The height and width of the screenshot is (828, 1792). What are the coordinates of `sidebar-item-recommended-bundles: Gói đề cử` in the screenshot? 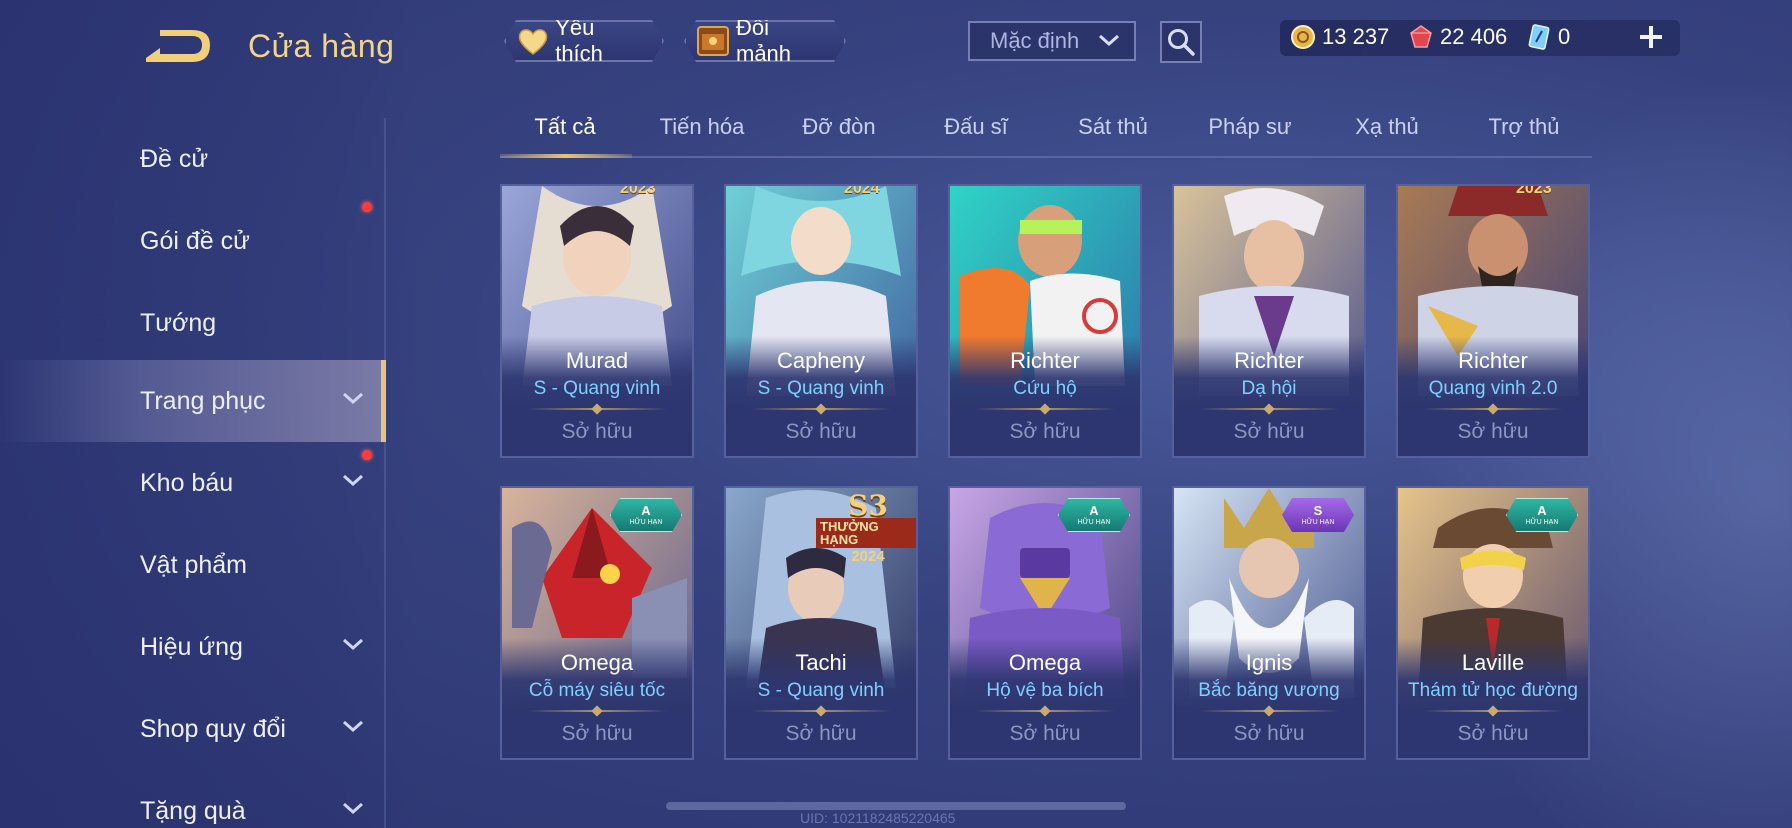 It's located at (193, 241).